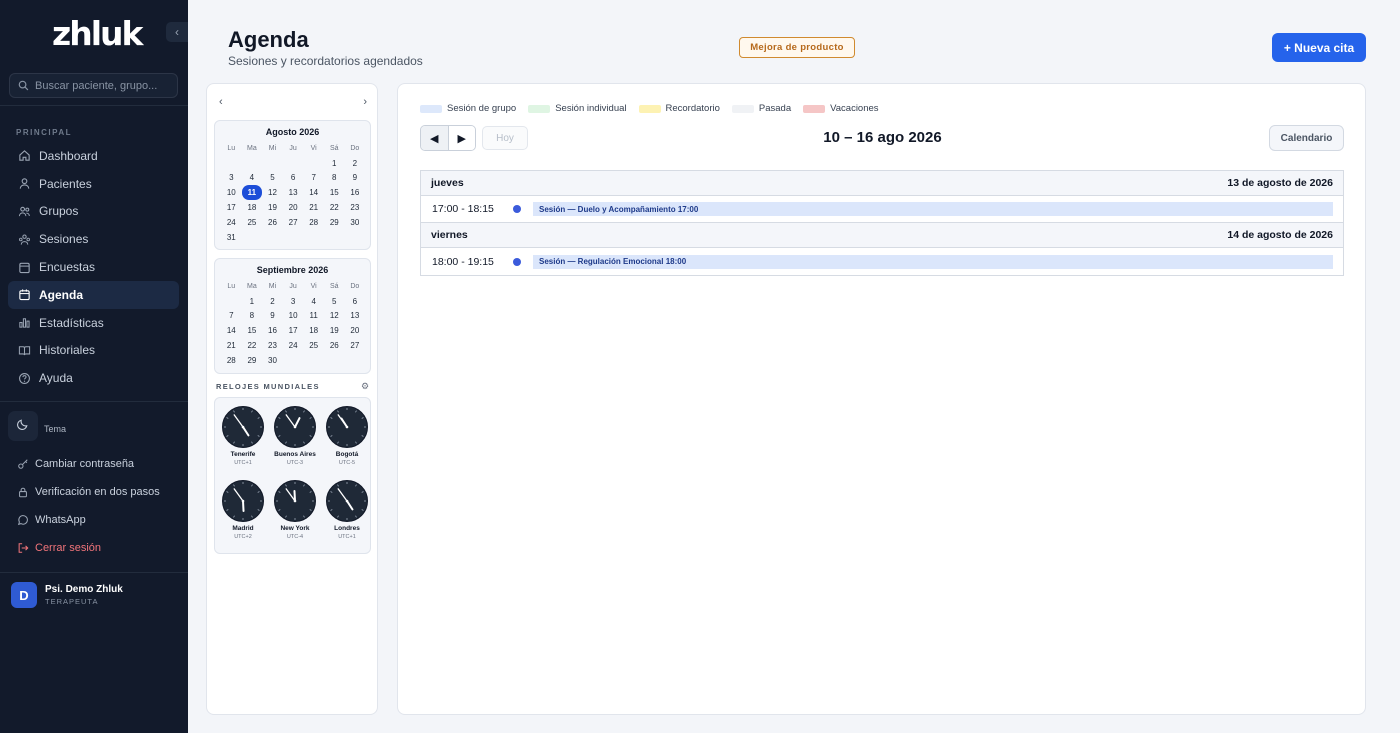 This screenshot has height=733, width=1400. Describe the element at coordinates (24, 595) in the screenshot. I see `avatar: D` at that location.